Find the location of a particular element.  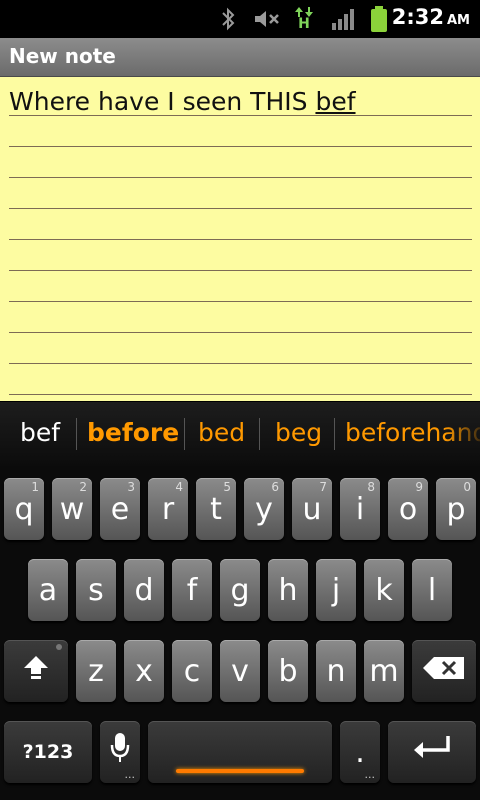

shift-icon is located at coordinates (36, 671).